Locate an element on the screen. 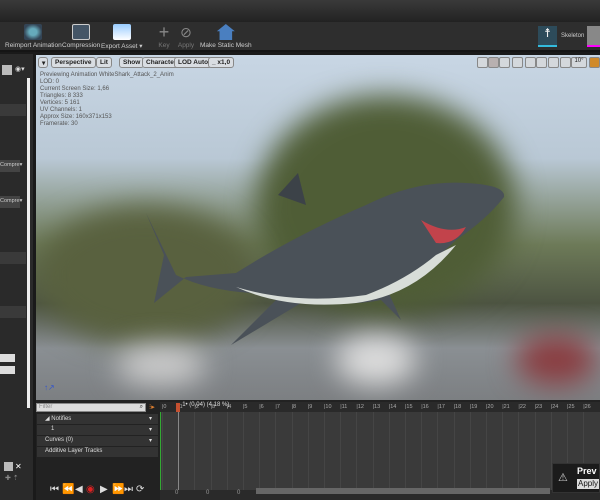 The height and width of the screenshot is (500, 600). export-icon is located at coordinates (121, 32).